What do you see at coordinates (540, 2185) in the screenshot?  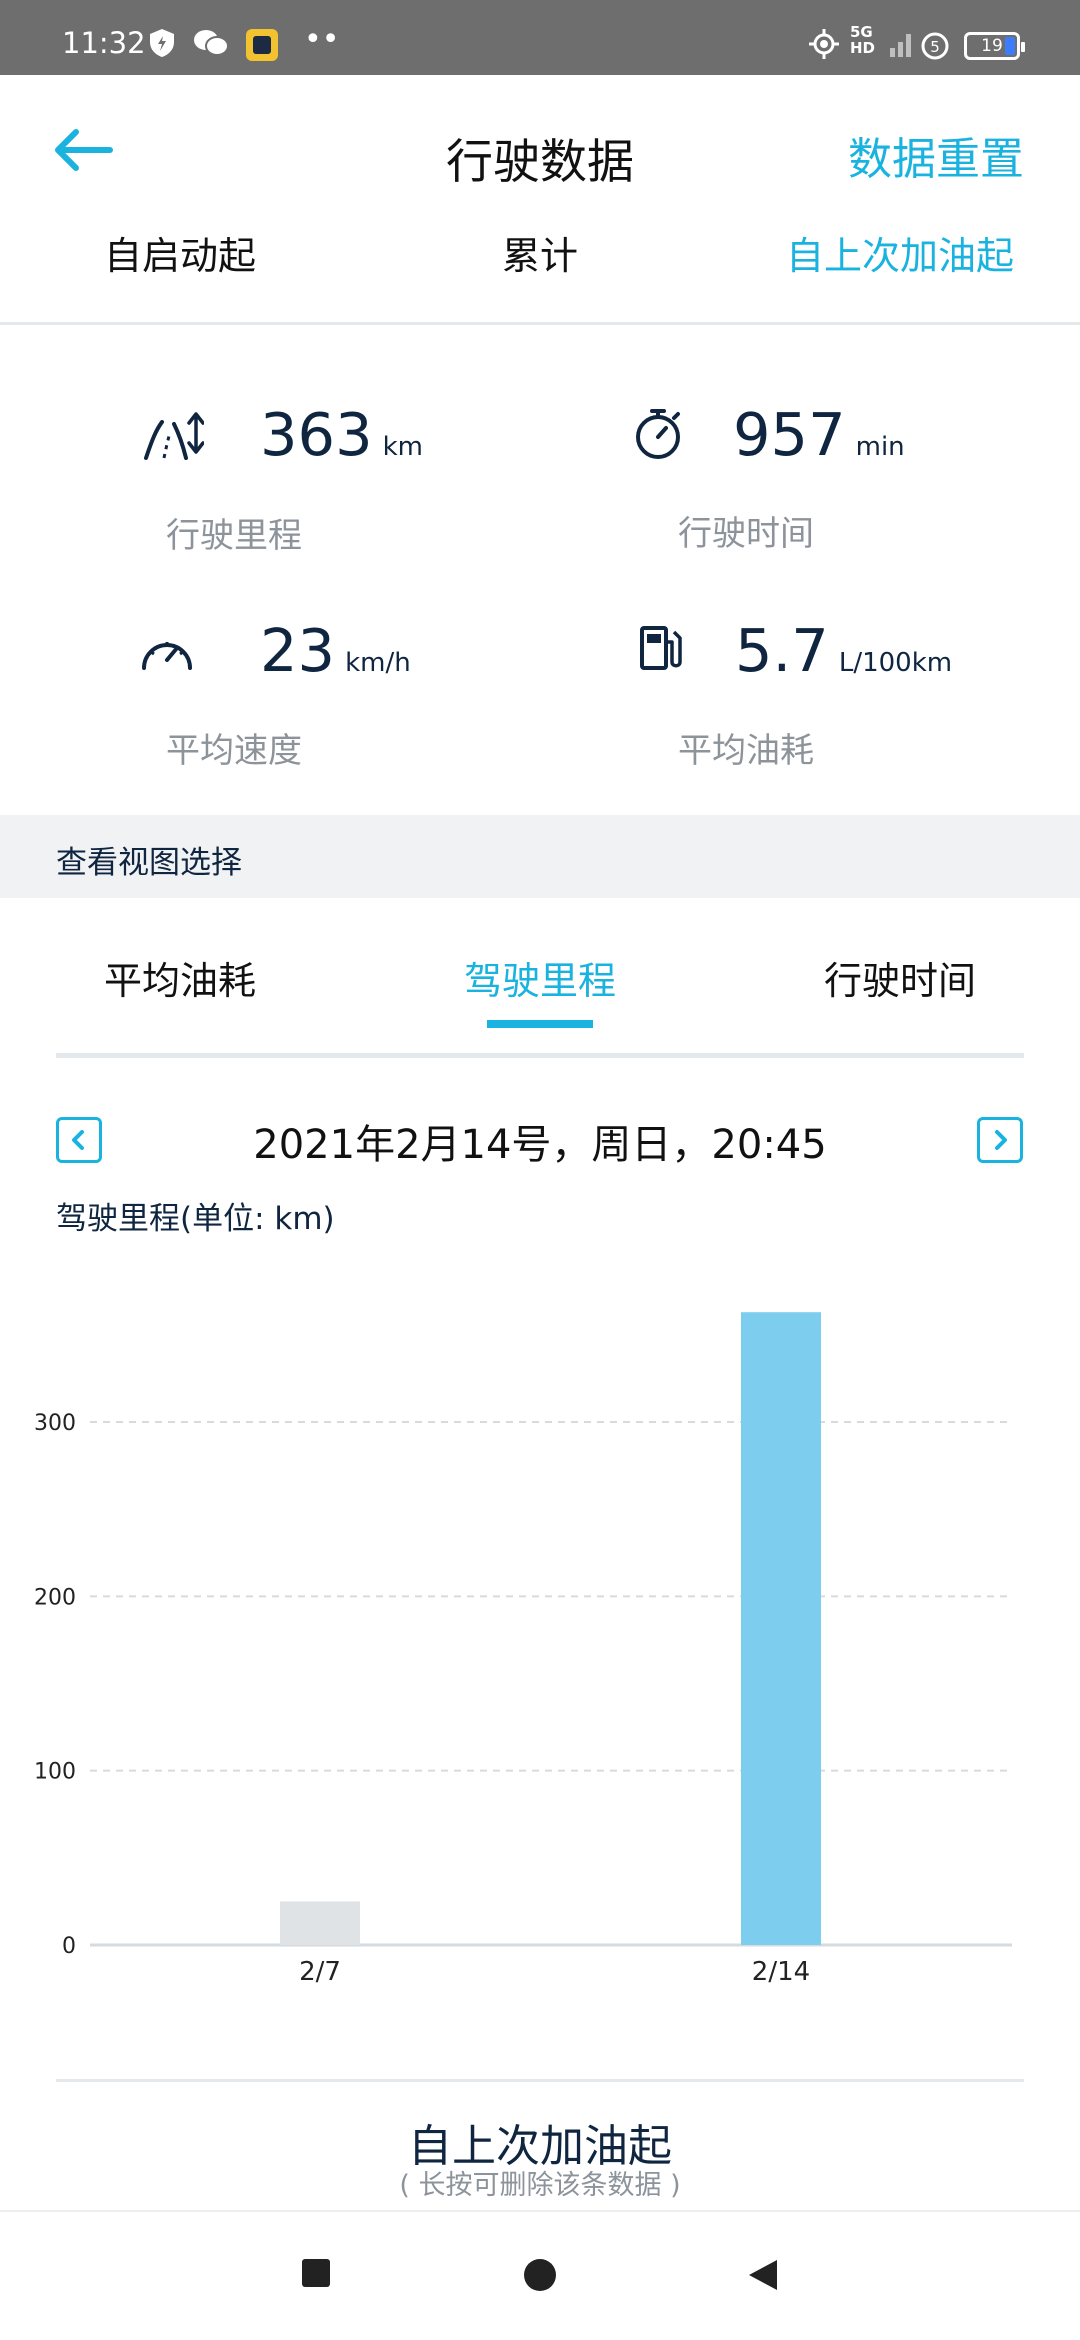 I see `record-hint: ( 长按可删除该条数据 )` at bounding box center [540, 2185].